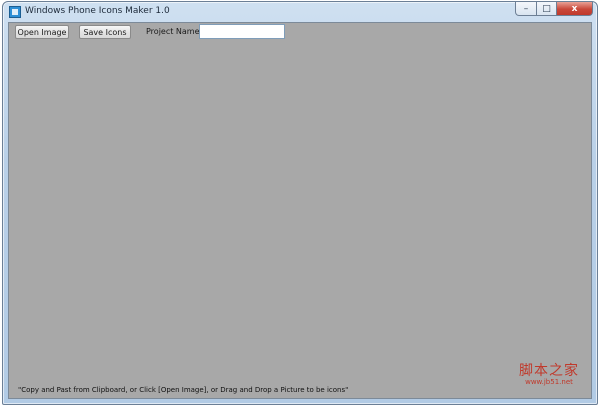 The image size is (600, 407). I want to click on watermark: 脚本之家 www.jb51.net, so click(549, 375).